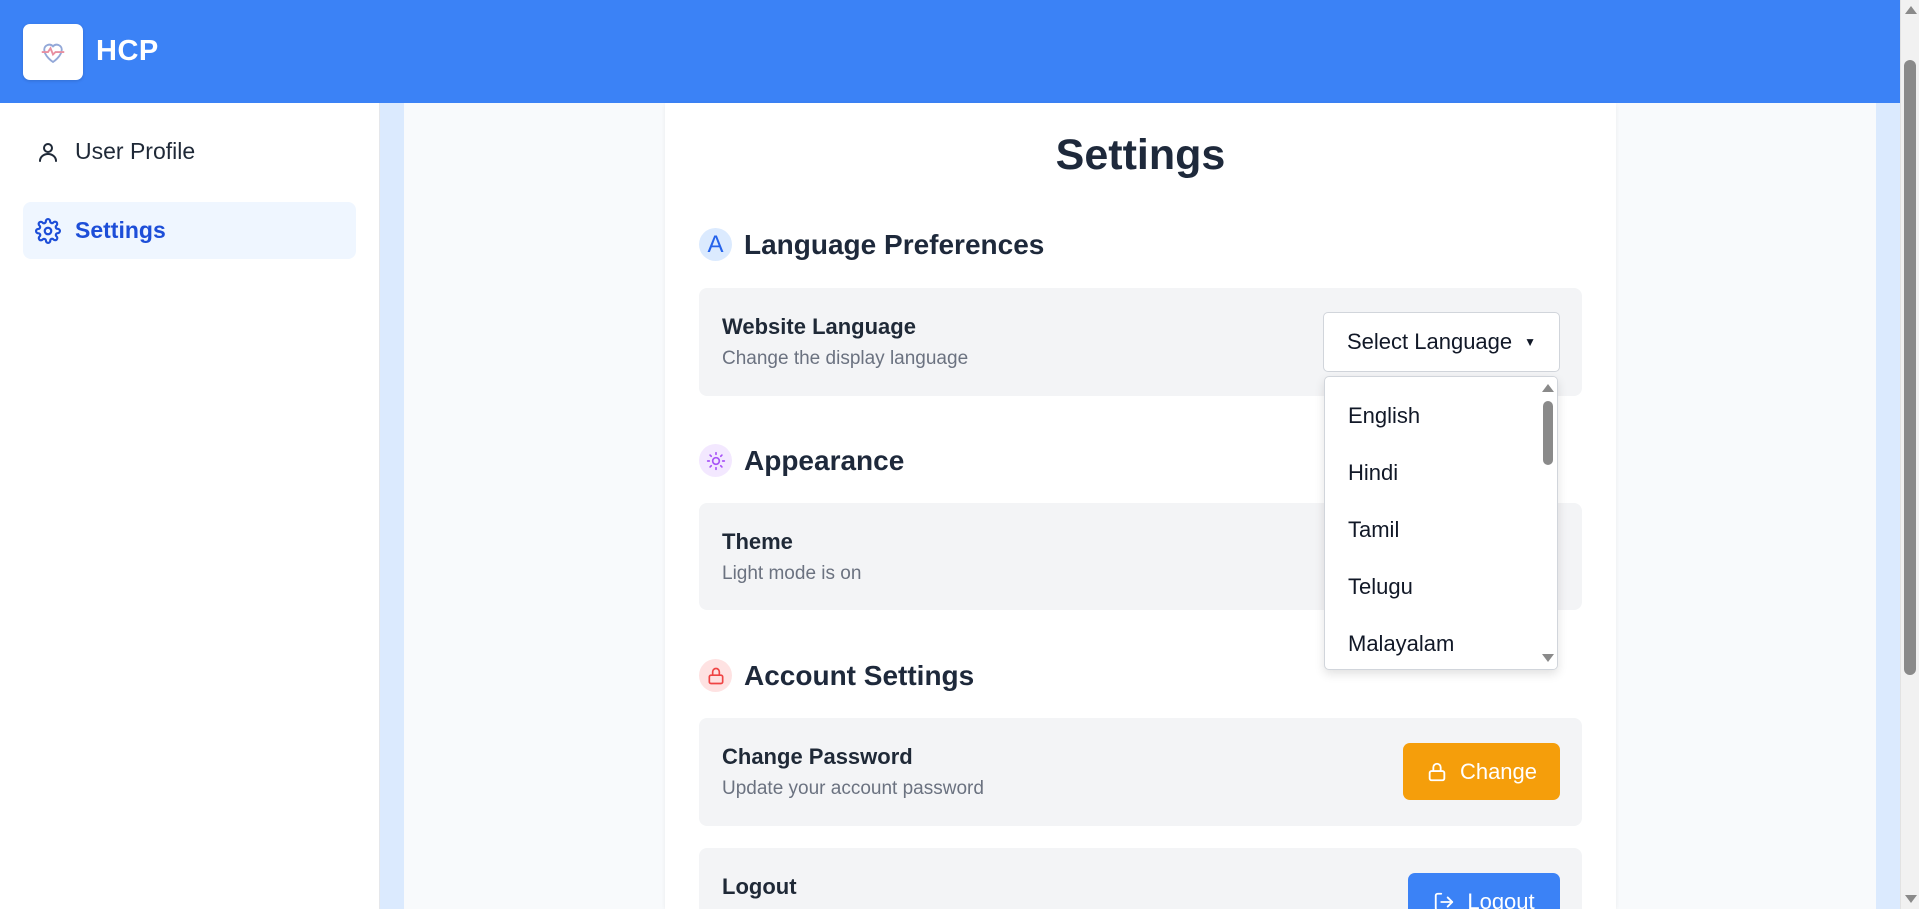 The image size is (1919, 909). I want to click on option-hindi: Hindi, so click(1441, 472).